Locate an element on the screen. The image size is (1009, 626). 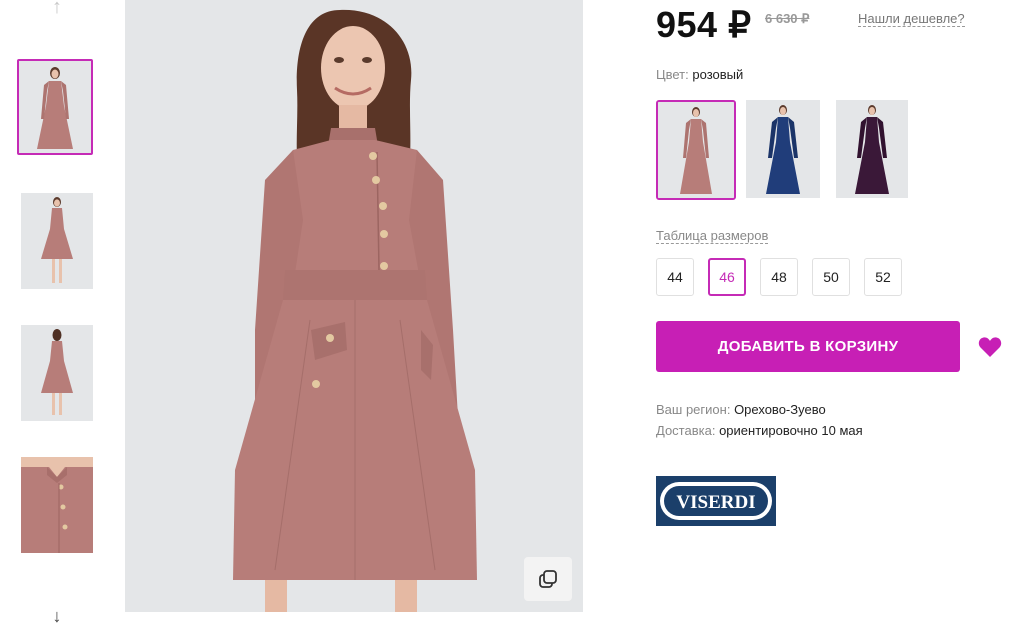
size-option-50: 50 is located at coordinates (831, 277).